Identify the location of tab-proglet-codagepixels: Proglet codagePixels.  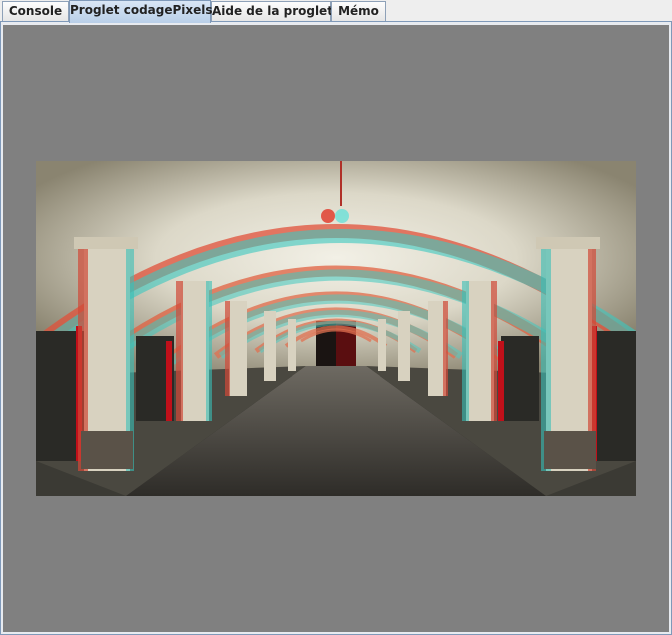
(141, 11).